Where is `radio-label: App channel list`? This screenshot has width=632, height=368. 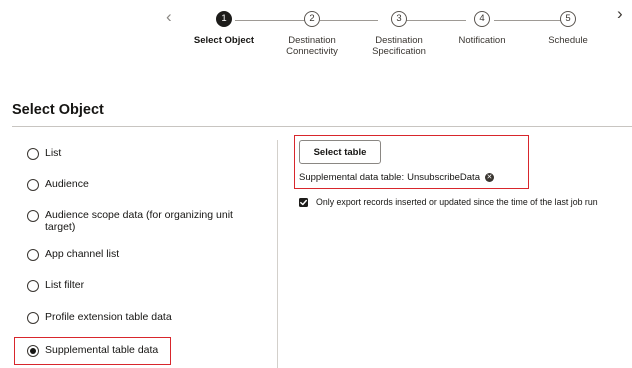 radio-label: App channel list is located at coordinates (82, 254).